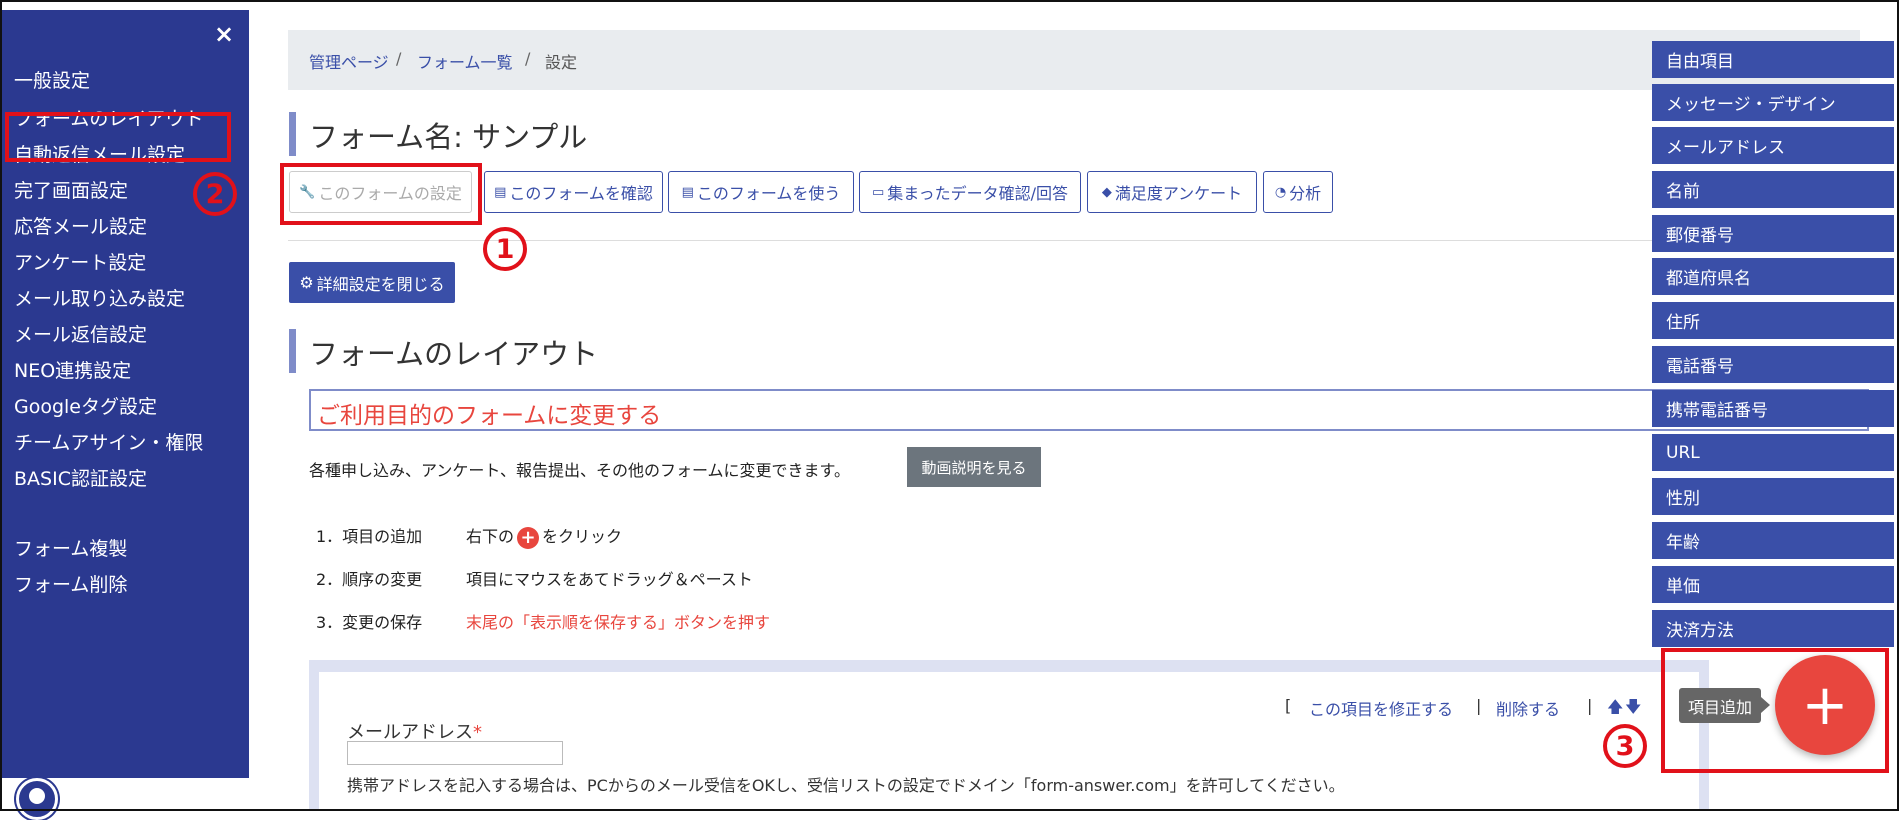 The image size is (1899, 820). I want to click on palette-item-unit-price: 単価, so click(1773, 584).